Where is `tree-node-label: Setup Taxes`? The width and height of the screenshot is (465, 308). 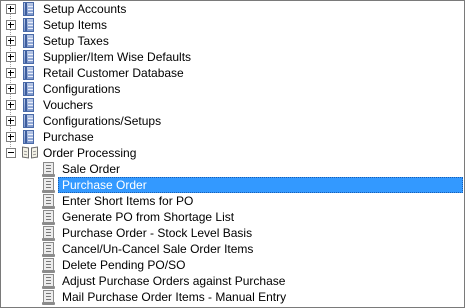
tree-node-label: Setup Taxes is located at coordinates (76, 41).